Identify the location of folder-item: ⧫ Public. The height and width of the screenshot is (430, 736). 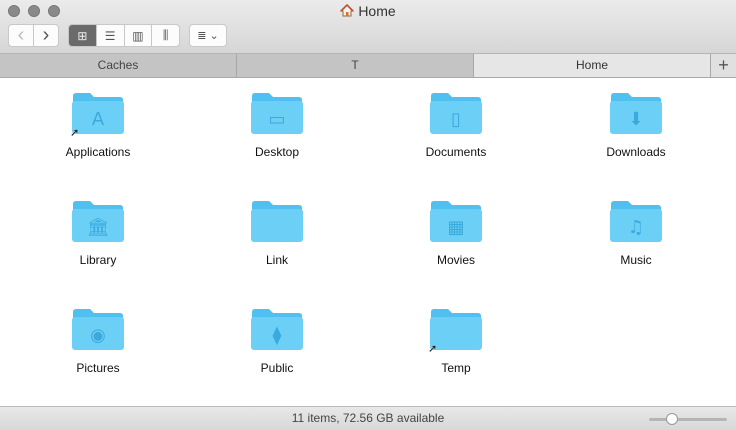
(277, 340).